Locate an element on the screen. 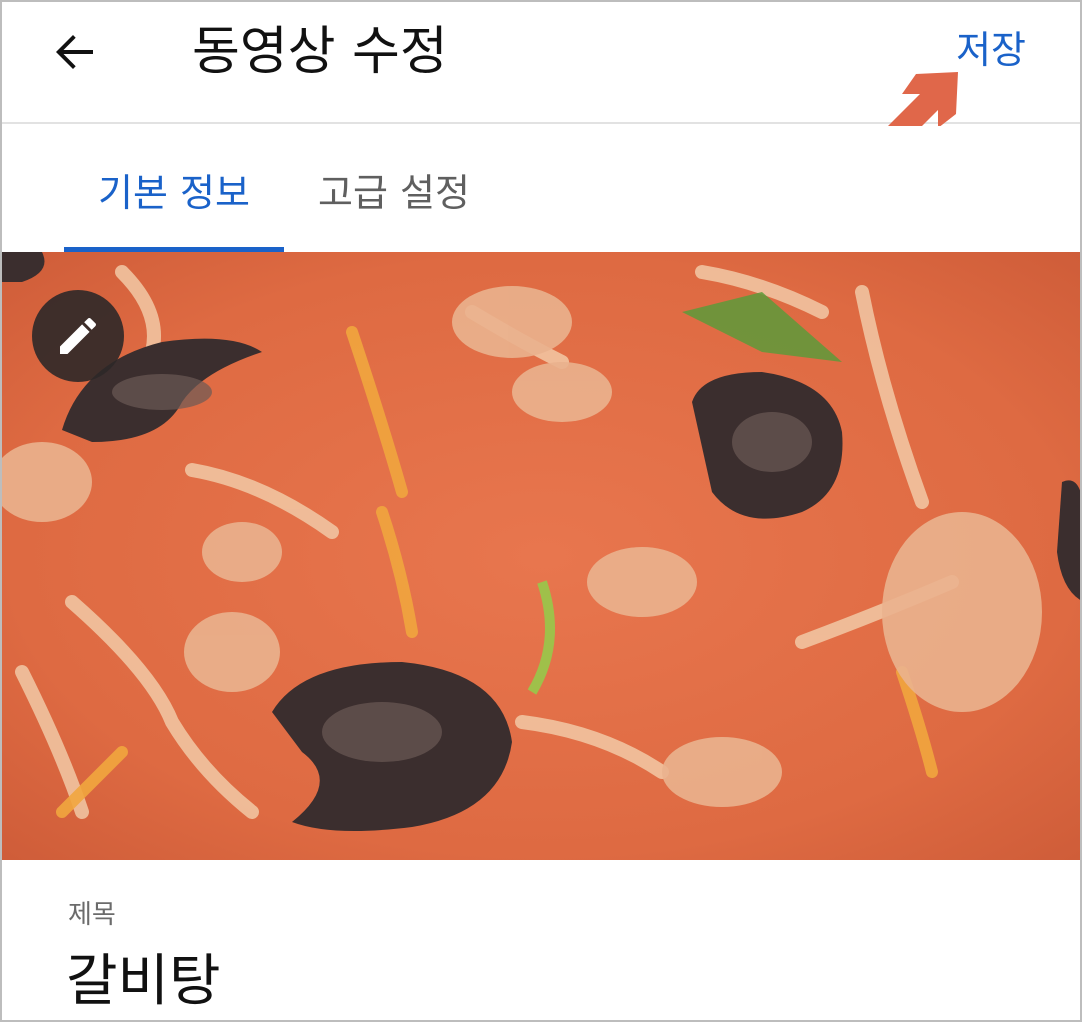  title-field-label: 제목 is located at coordinates (92, 915).